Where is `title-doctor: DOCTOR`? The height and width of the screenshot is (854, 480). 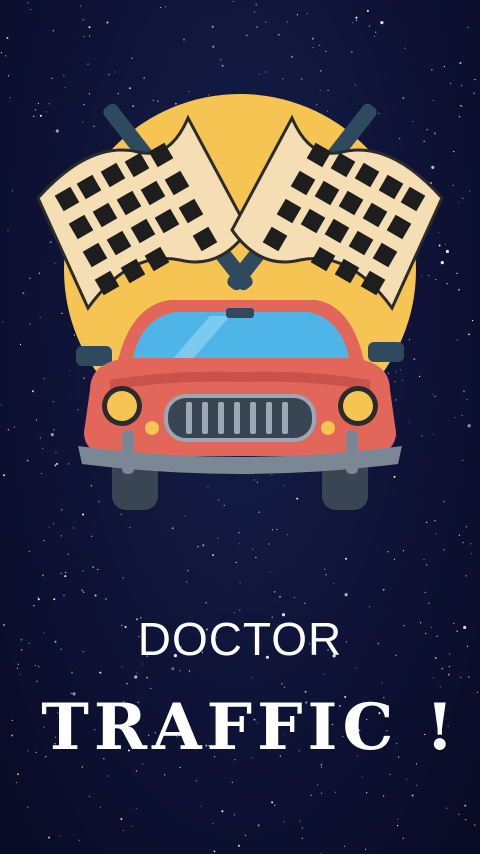 title-doctor: DOCTOR is located at coordinates (240, 639).